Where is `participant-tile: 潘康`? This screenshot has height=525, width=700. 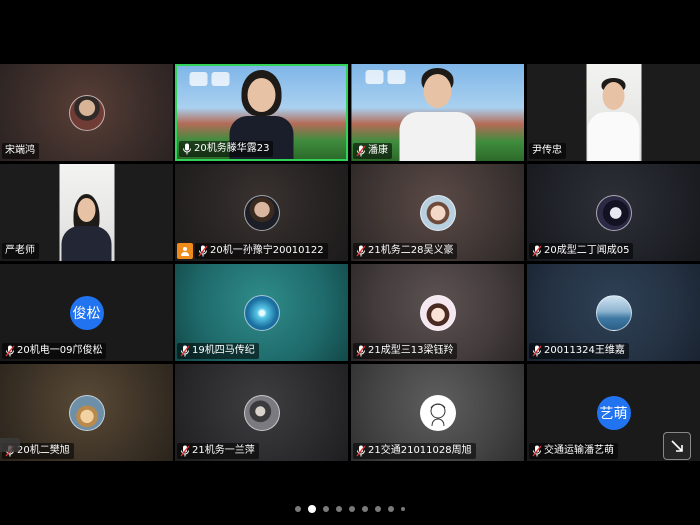
participant-tile: 潘康 is located at coordinates (437, 112).